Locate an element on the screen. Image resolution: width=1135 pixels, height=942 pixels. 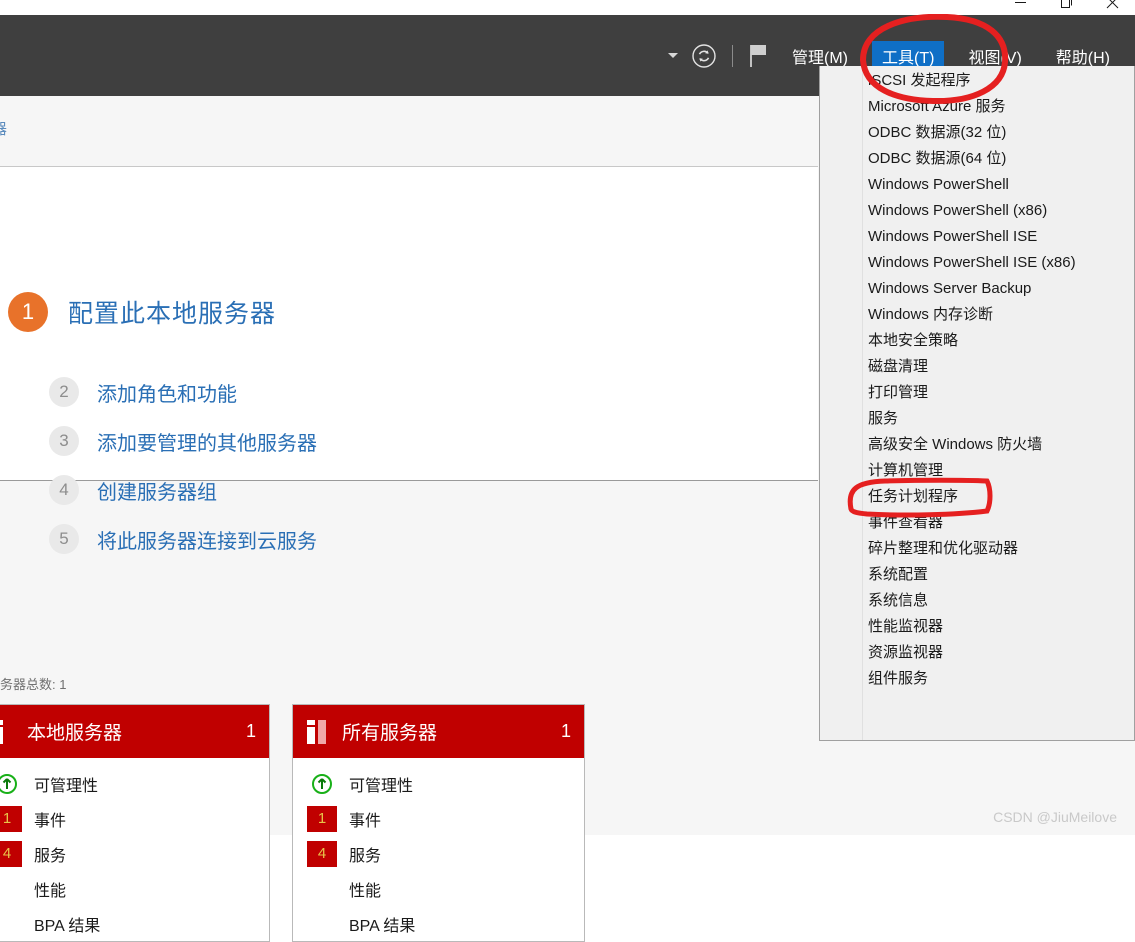
menu-item-odbc-32: ODBC 数据源(32 位) is located at coordinates (977, 133).